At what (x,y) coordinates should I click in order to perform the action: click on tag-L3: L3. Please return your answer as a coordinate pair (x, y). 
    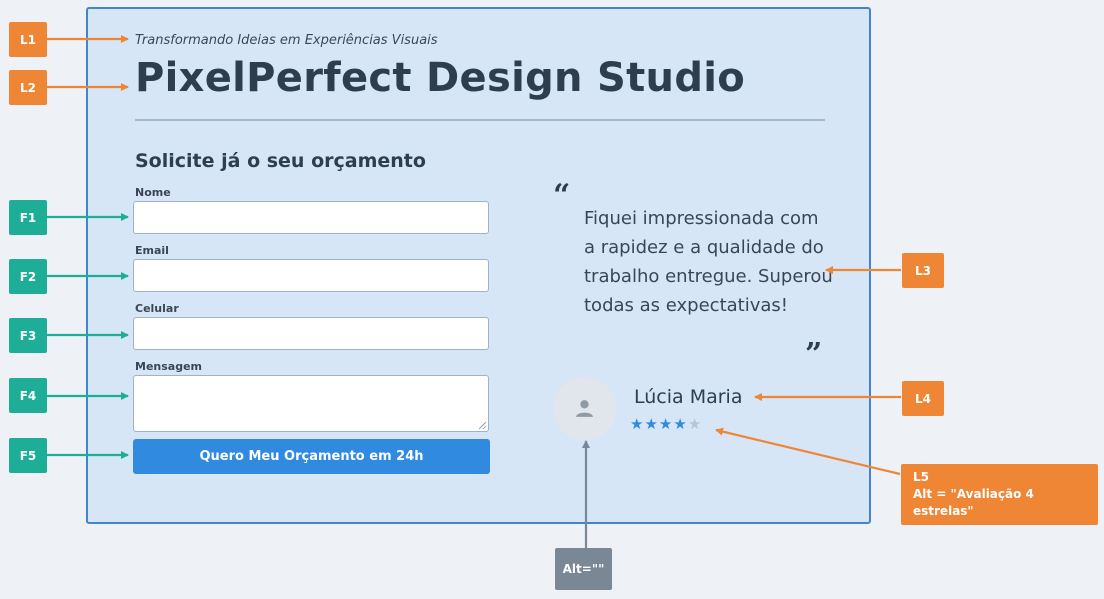
    Looking at the image, I should click on (923, 270).